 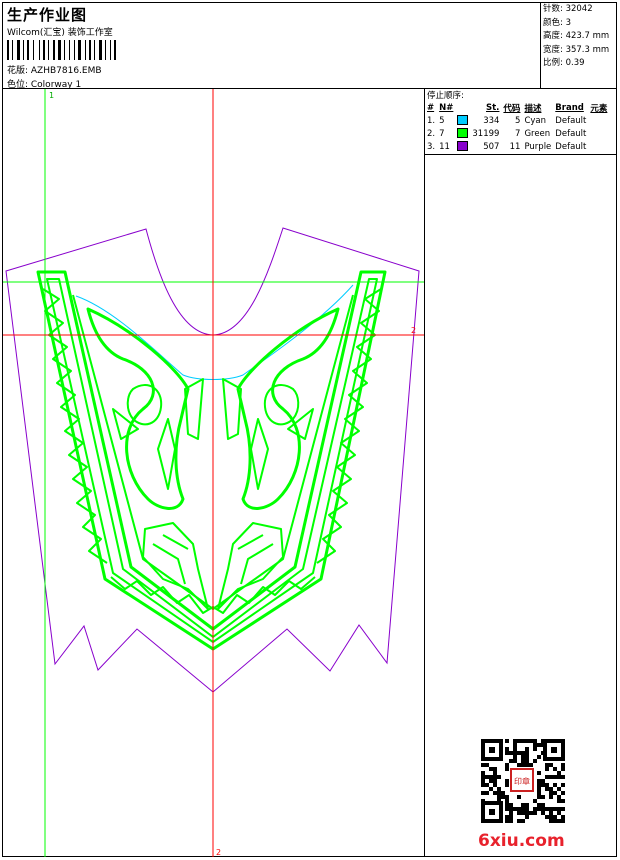 What do you see at coordinates (54, 71) in the screenshot?
I see `pattern-file: 花版: AZHB7816.EMB` at bounding box center [54, 71].